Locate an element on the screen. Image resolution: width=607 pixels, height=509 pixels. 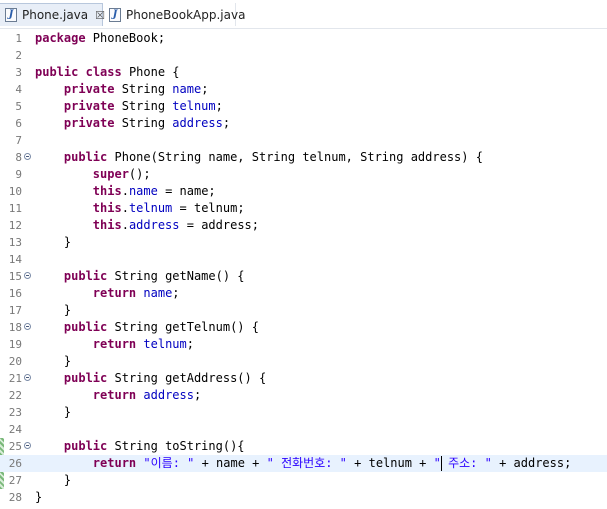
code-line: 13 } is located at coordinates (303, 242).